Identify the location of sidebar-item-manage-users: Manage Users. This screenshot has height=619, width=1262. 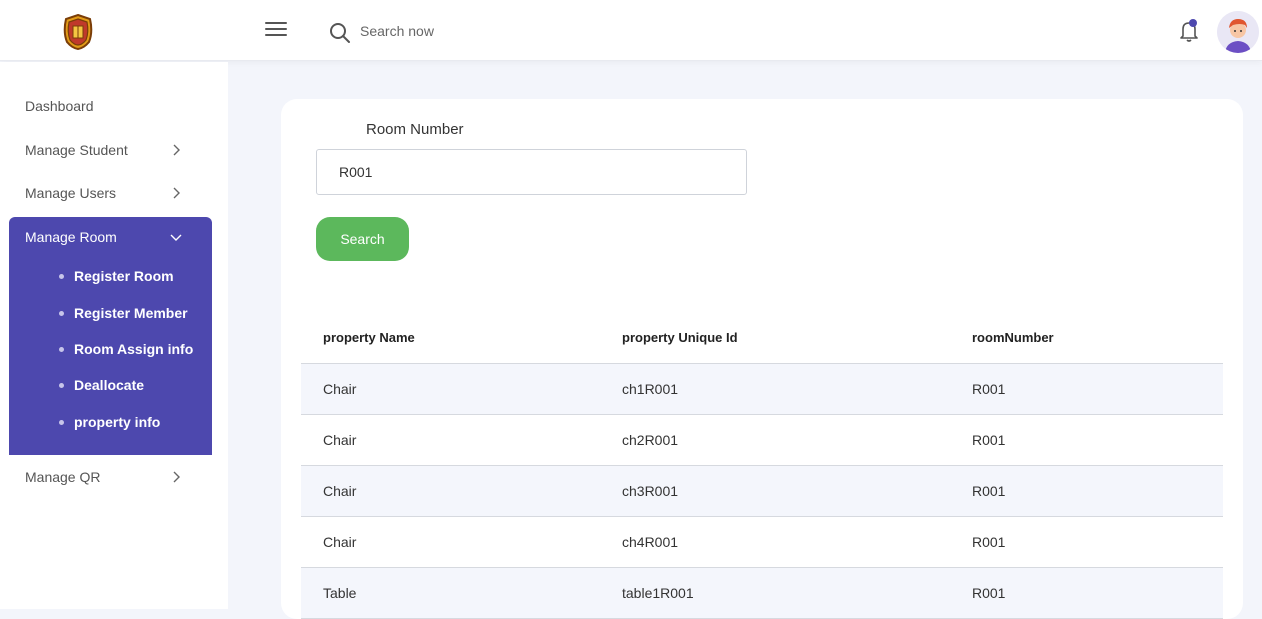
(110, 193).